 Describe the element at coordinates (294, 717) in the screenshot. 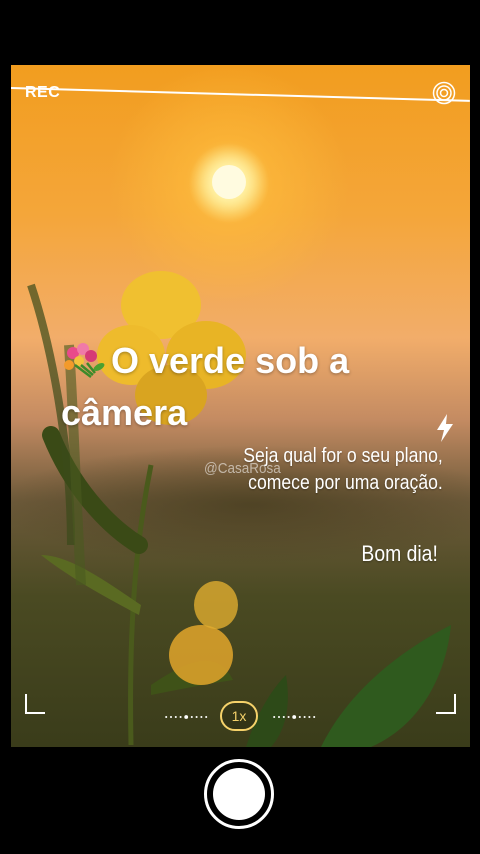

I see `zoom-ticks-right` at that location.